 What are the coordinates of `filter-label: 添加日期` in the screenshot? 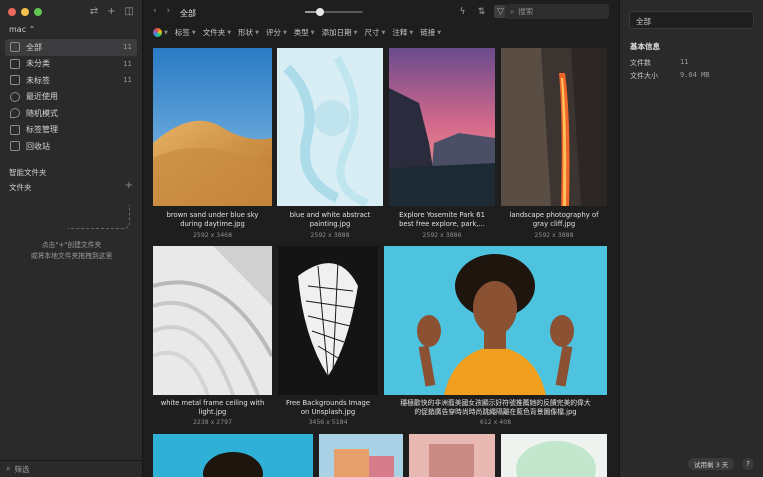 It's located at (336, 32).